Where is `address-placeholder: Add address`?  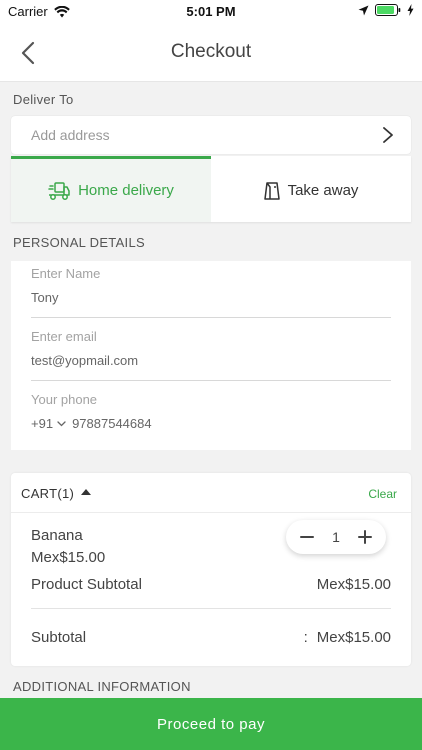
address-placeholder: Add address is located at coordinates (70, 135).